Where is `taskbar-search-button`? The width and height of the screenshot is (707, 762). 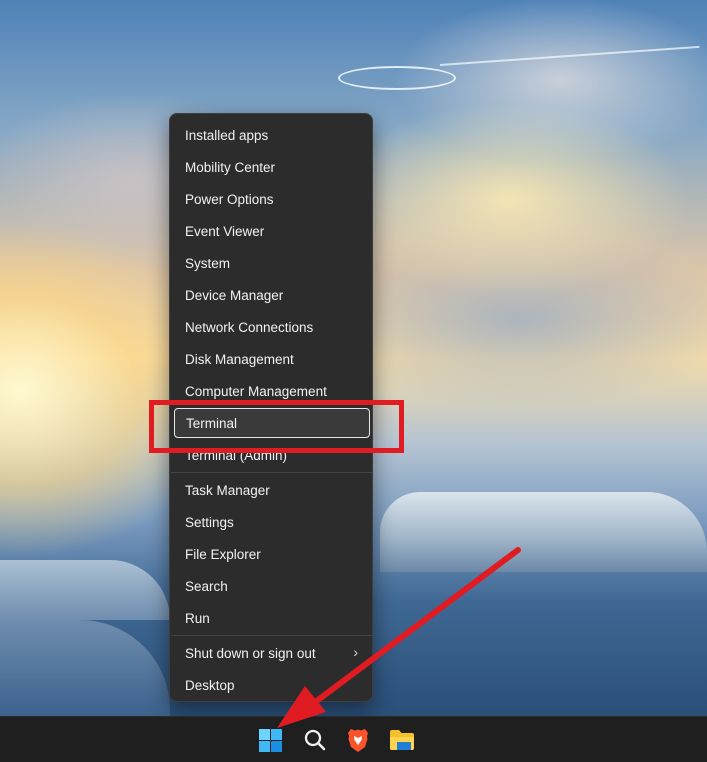 taskbar-search-button is located at coordinates (315, 740).